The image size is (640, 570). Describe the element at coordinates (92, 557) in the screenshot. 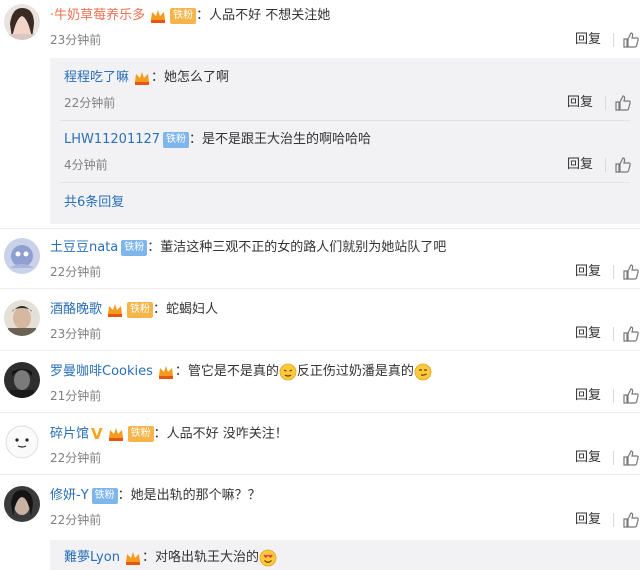

I see `username-link: 難夢Lyon` at that location.